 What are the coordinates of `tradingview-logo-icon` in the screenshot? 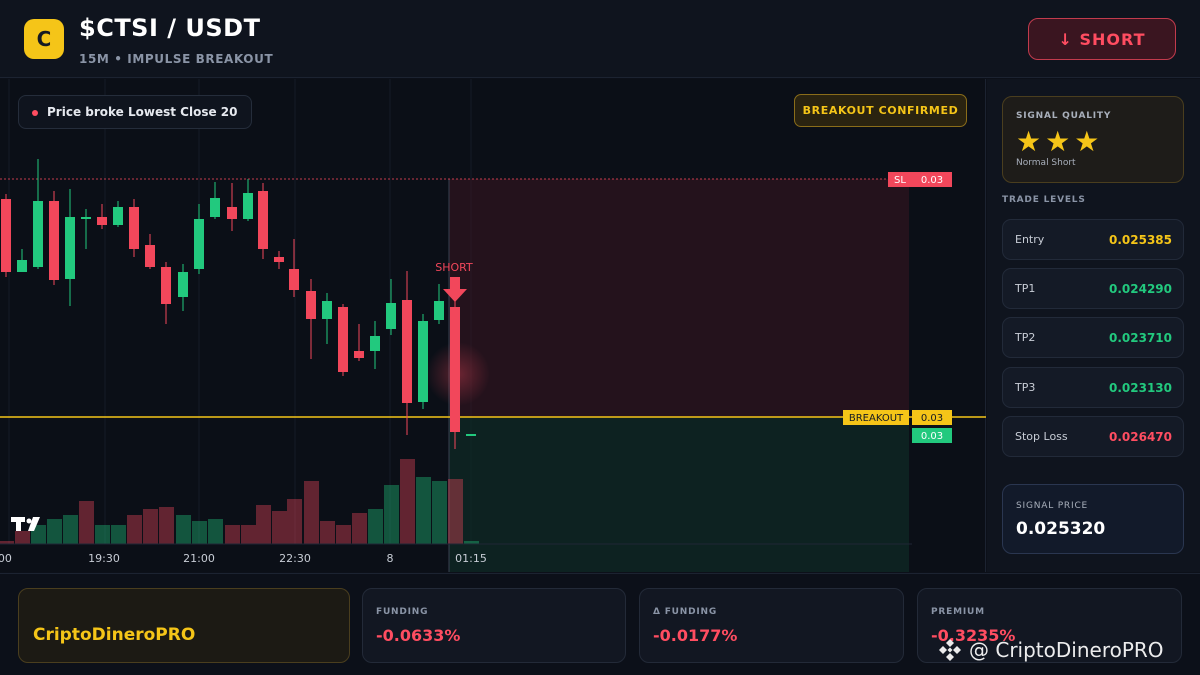 It's located at (25, 524).